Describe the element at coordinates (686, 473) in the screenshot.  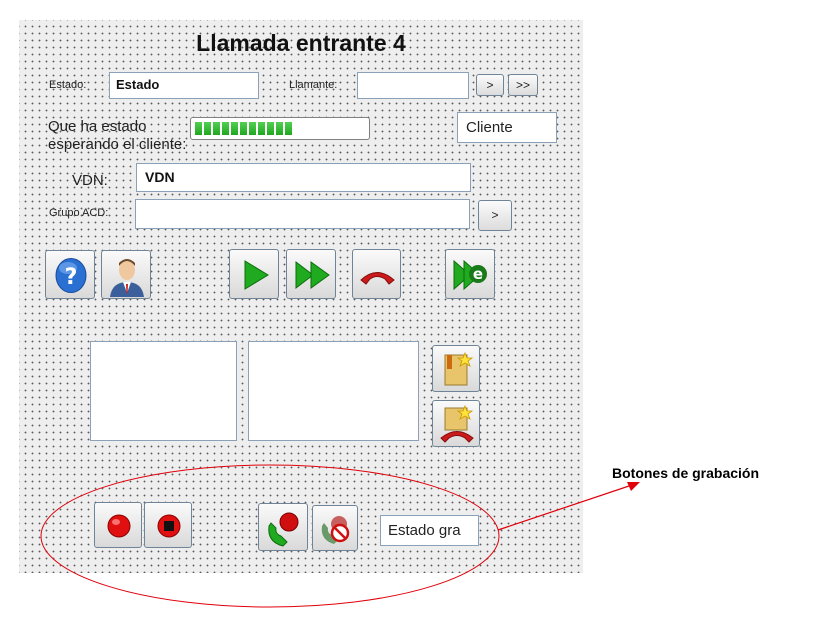
I see `annotation-label: Botones de grabación` at that location.